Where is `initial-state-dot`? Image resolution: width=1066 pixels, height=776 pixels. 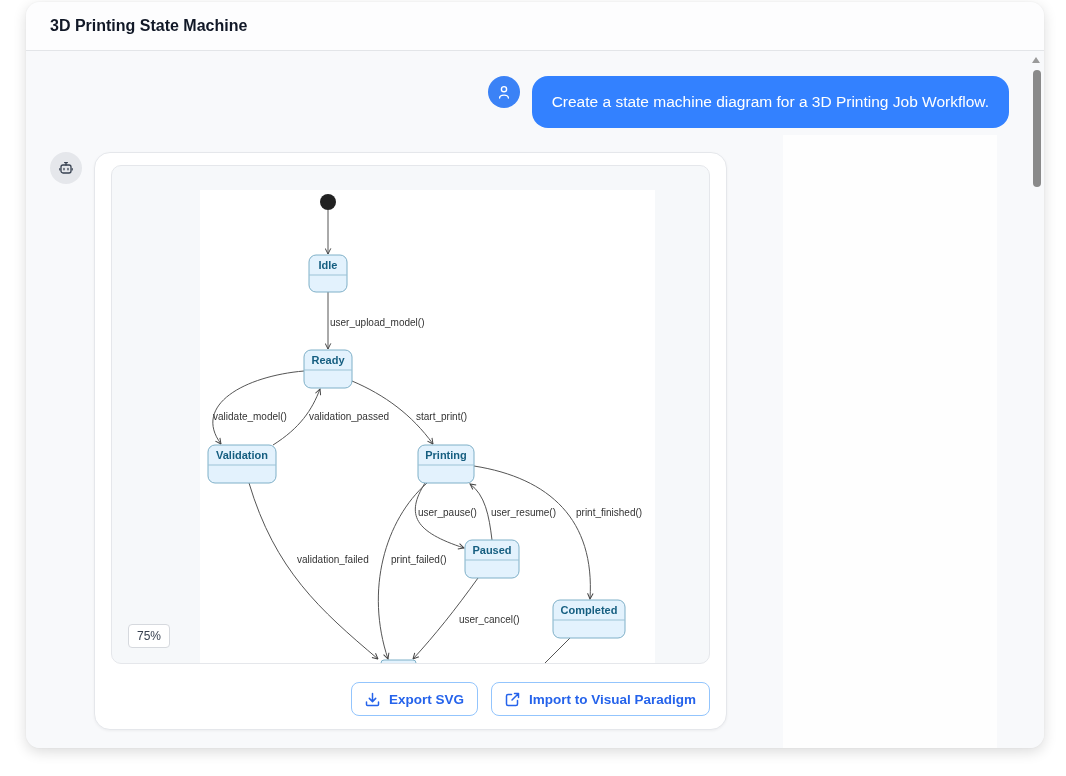 initial-state-dot is located at coordinates (328, 202).